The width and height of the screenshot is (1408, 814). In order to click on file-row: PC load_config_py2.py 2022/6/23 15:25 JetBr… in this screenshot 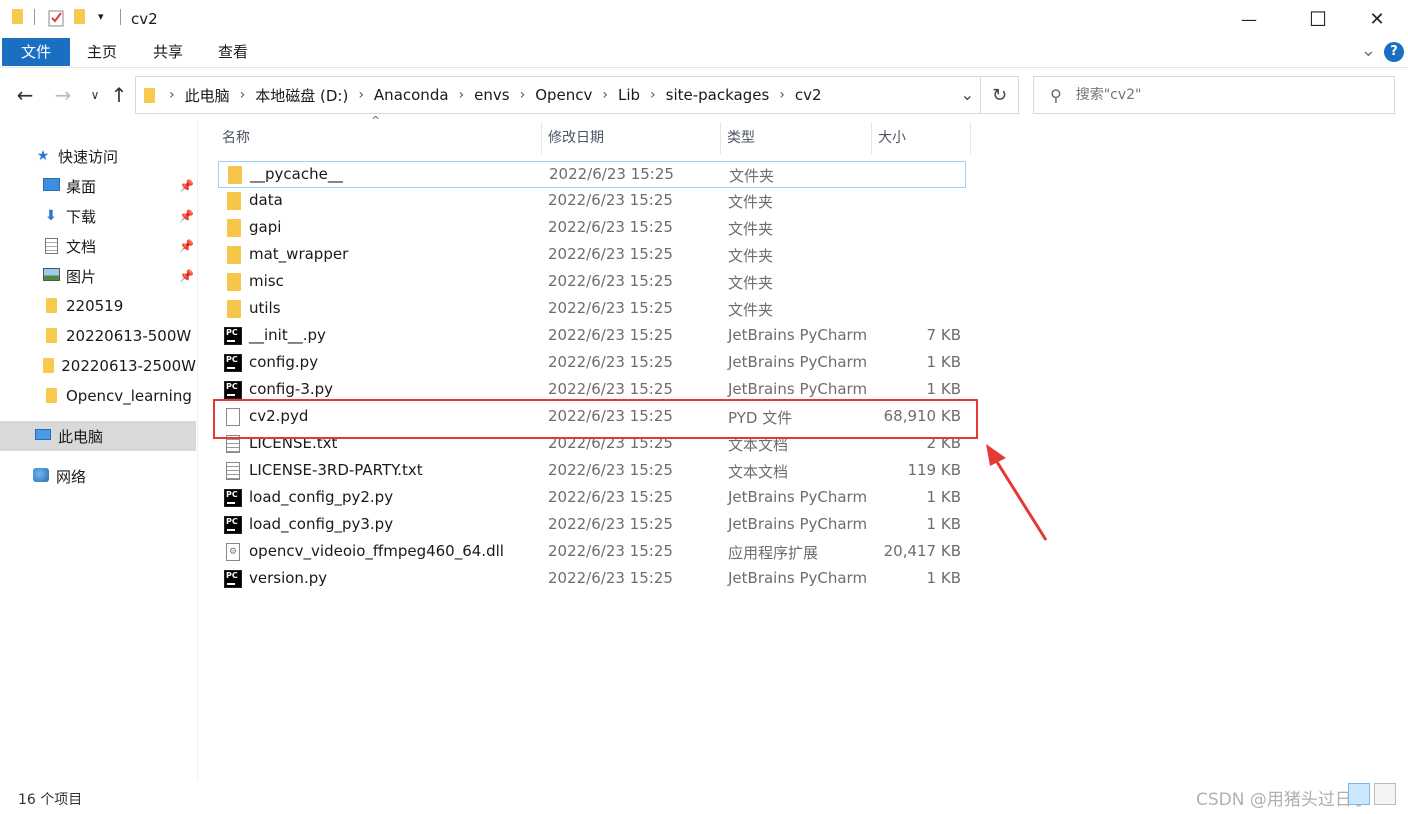, I will do `click(592, 498)`.